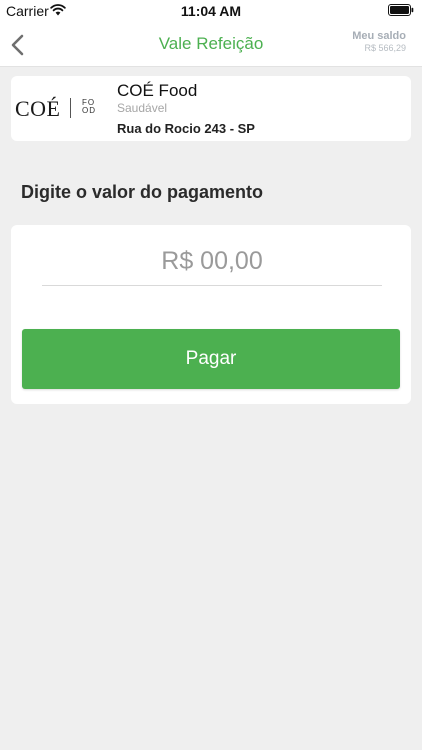  What do you see at coordinates (89, 106) in the screenshot?
I see `logo-subtext: FOOD` at bounding box center [89, 106].